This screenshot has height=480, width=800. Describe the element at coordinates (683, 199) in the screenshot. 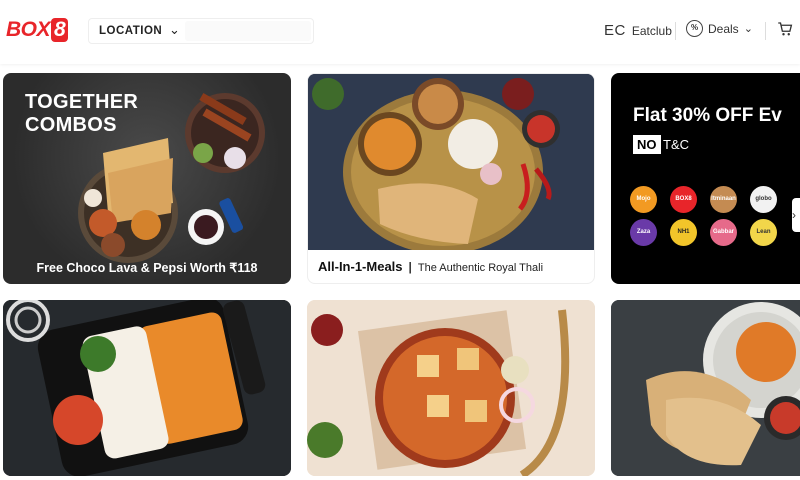

I see `brand-logo: BOX8` at that location.